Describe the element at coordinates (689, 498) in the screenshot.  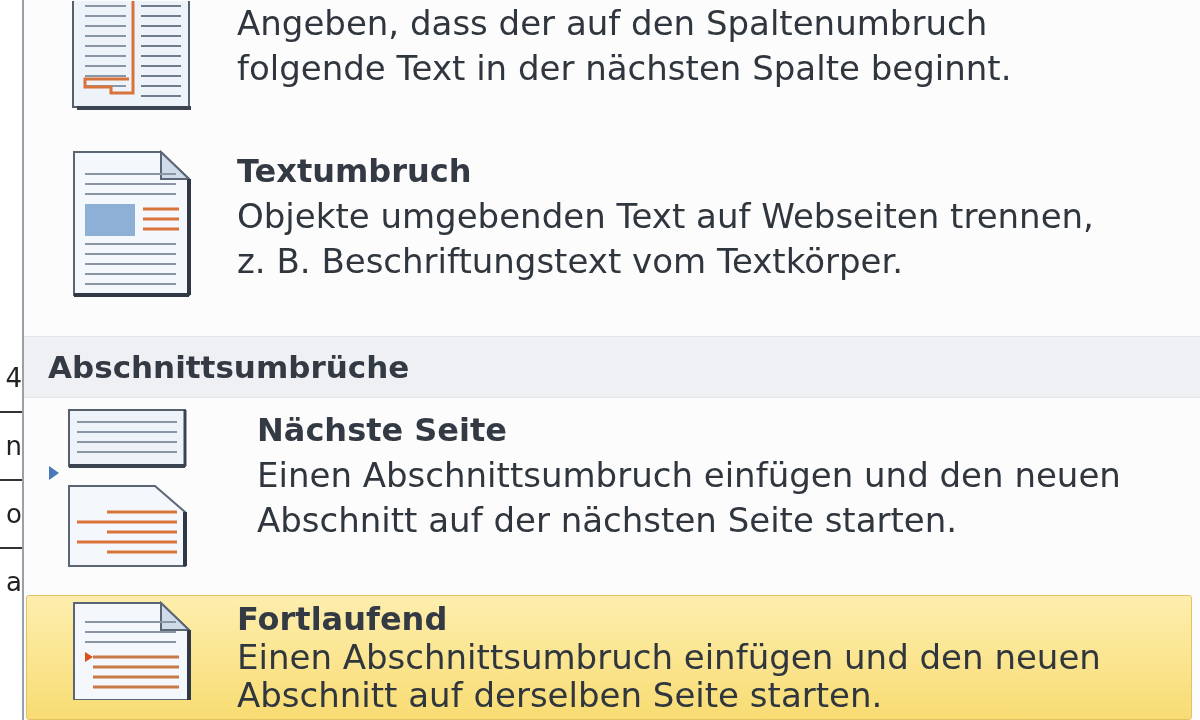
I see `item-description: Einen Abschnittsumbruch einfügen und den neuen Abschnitt auf der nächsten Seite starten.` at that location.